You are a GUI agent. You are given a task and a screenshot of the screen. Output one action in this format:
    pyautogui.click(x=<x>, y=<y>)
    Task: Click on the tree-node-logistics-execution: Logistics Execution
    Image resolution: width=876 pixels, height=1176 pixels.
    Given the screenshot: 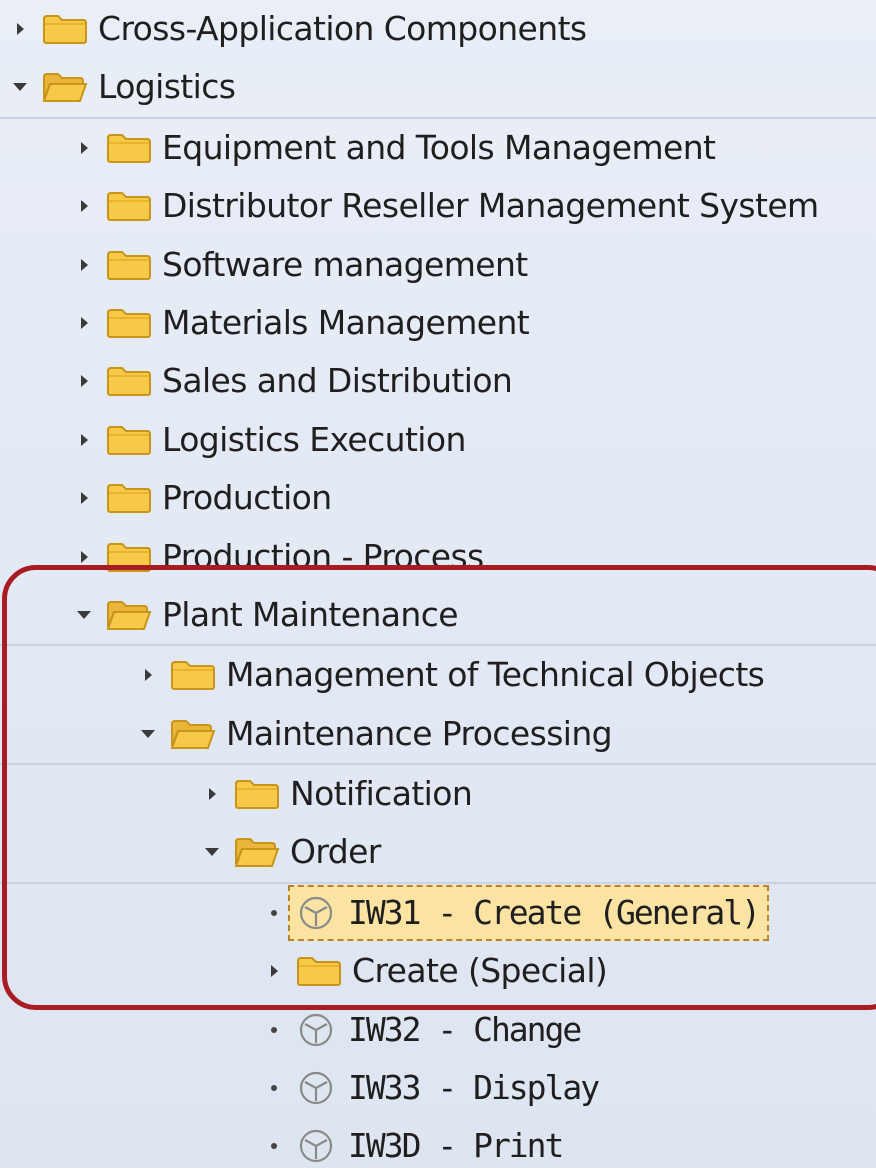 What is the action you would take?
    pyautogui.click(x=438, y=440)
    